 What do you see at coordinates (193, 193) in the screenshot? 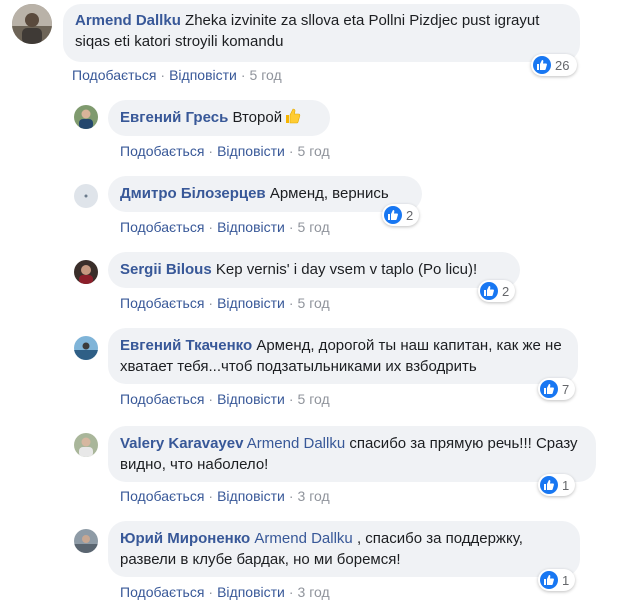
I see `comment-author: Дмитро Білозерцев` at bounding box center [193, 193].